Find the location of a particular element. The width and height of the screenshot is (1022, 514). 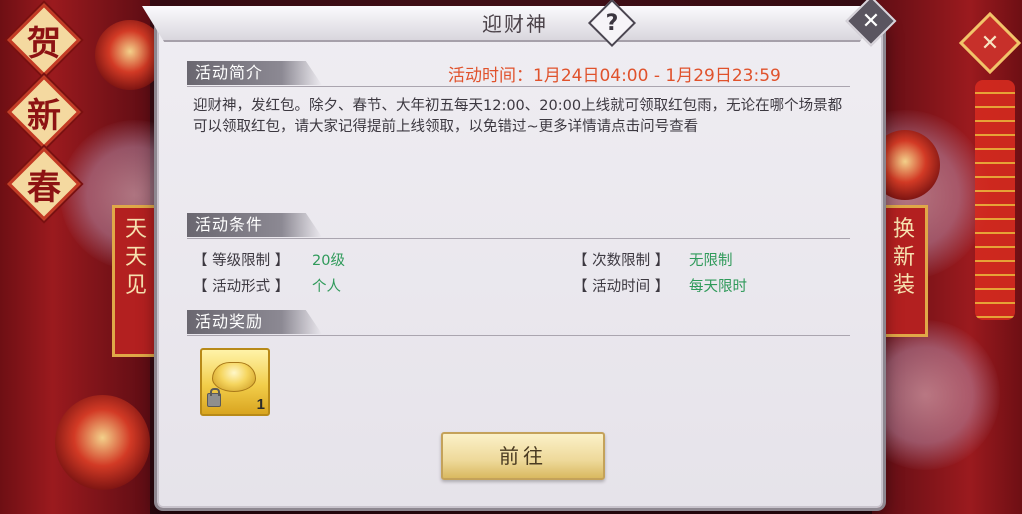

festive-char: 新 is located at coordinates (44, 115).